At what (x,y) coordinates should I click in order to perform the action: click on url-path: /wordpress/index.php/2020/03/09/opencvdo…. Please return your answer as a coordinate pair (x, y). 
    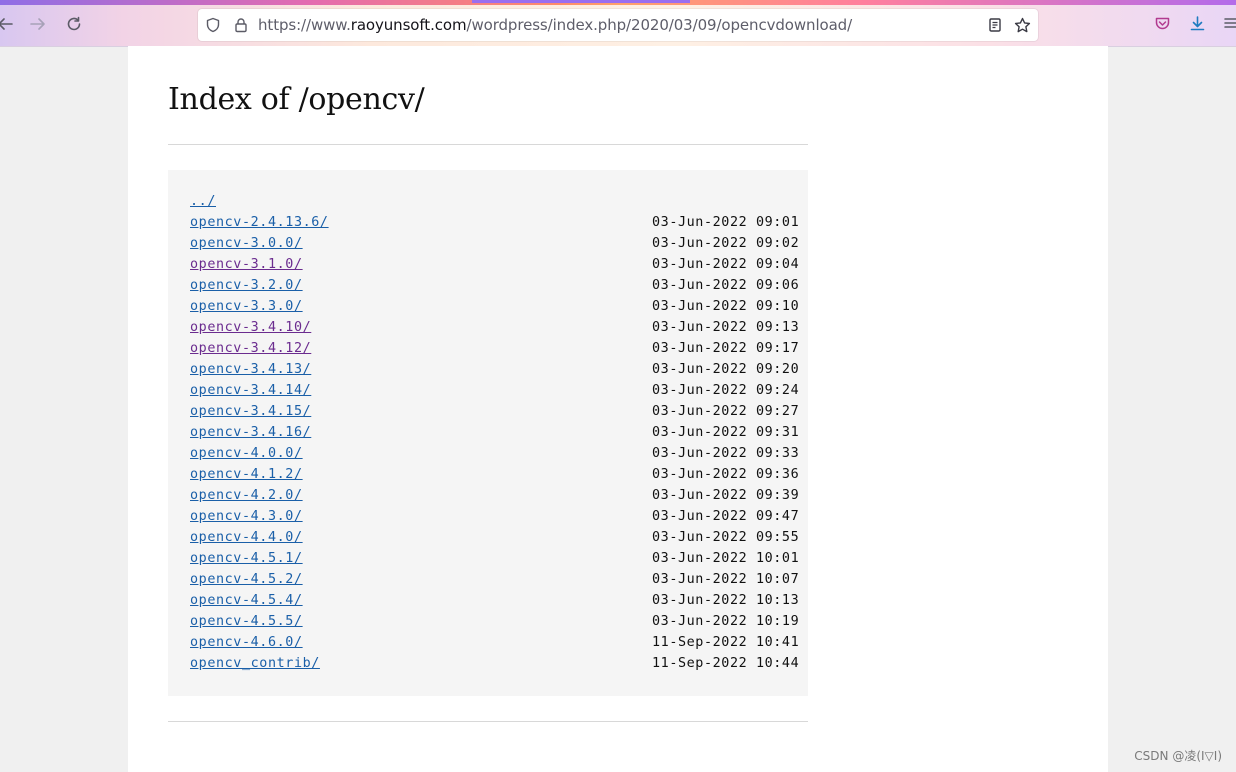
    Looking at the image, I should click on (659, 25).